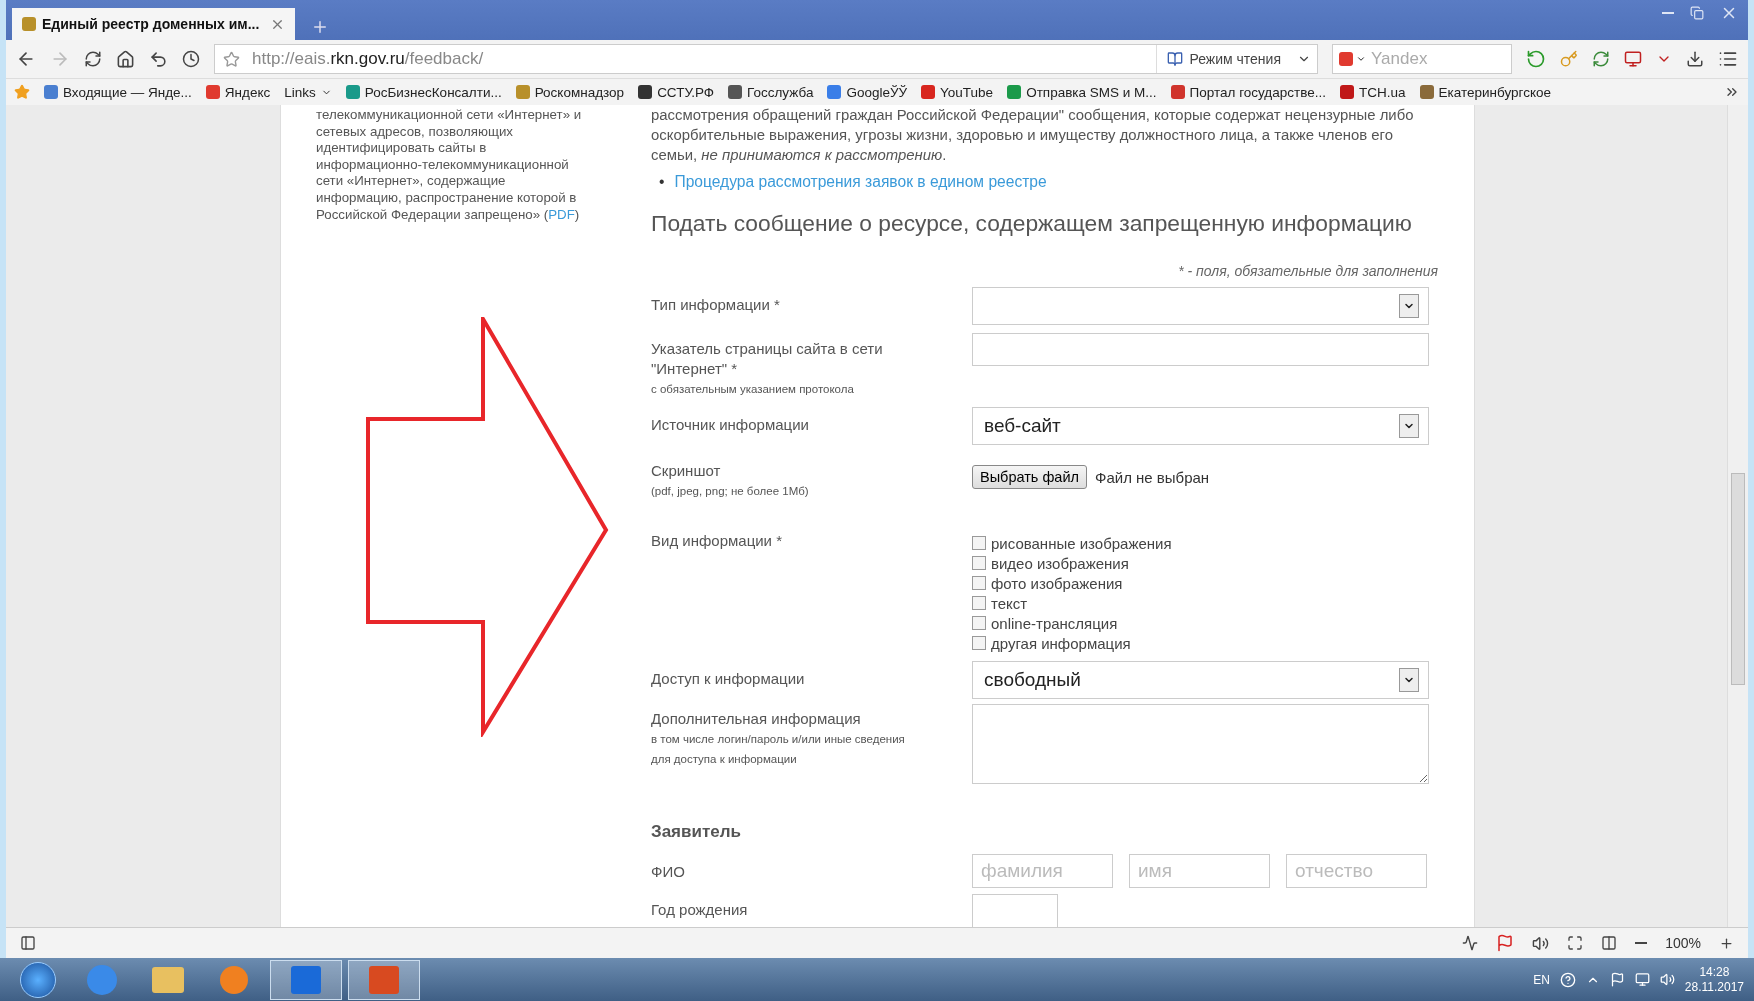 The height and width of the screenshot is (1001, 1754). What do you see at coordinates (125, 59) in the screenshot?
I see `home-button` at bounding box center [125, 59].